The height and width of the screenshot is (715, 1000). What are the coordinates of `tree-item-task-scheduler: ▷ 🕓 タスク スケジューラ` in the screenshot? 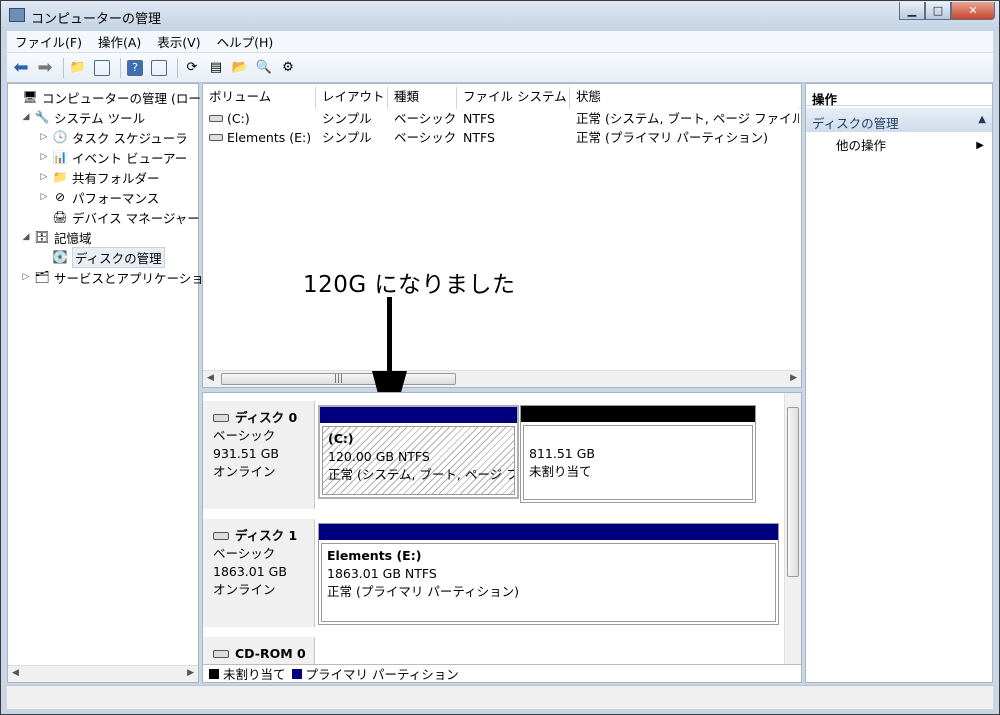 It's located at (113, 137).